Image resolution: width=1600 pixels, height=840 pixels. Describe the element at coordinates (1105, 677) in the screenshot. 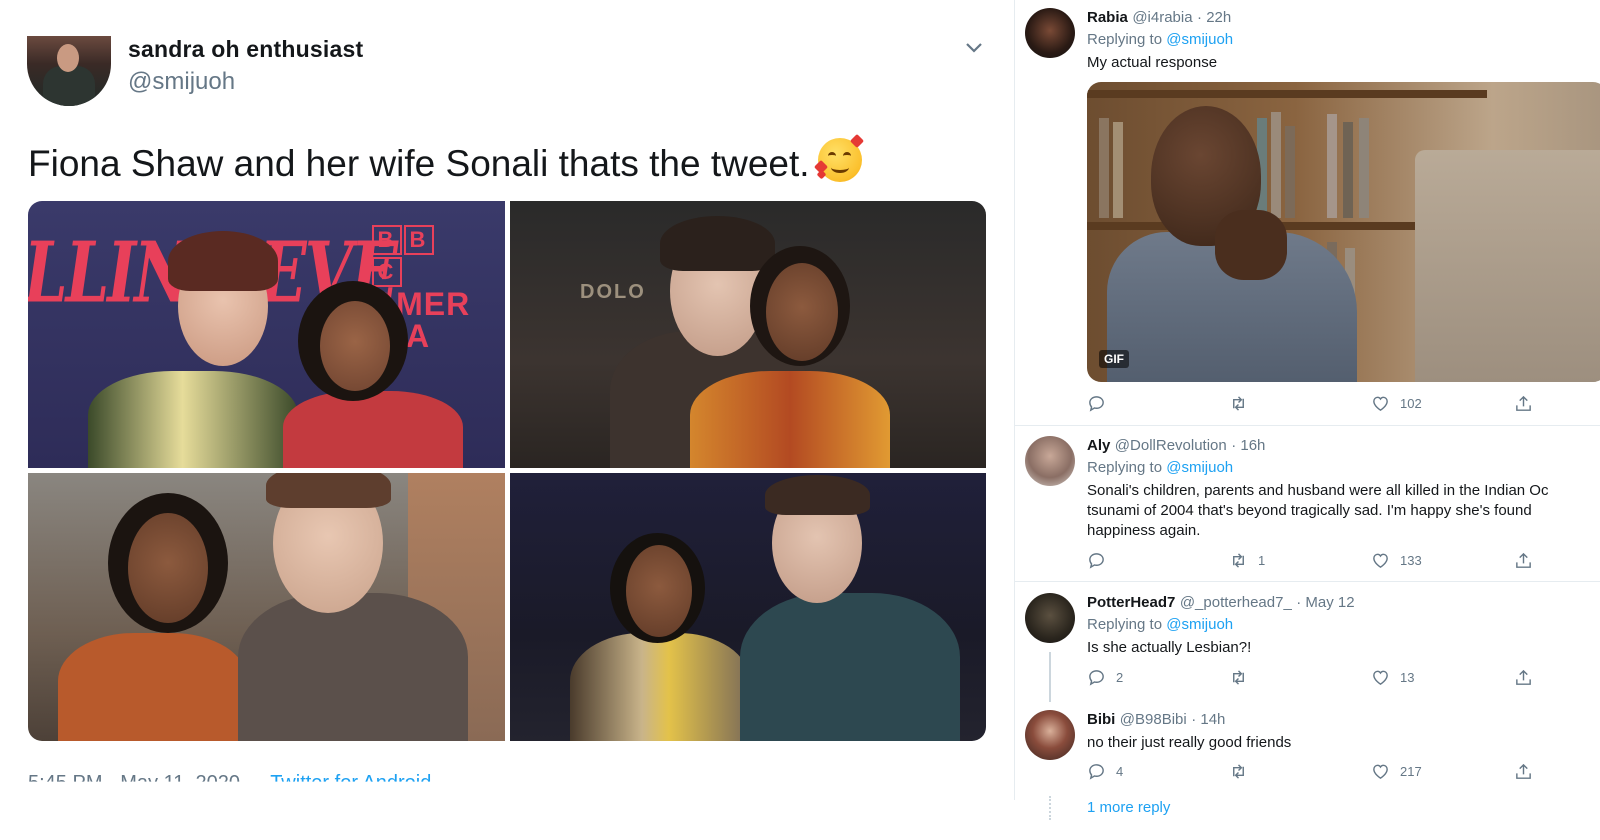

I see `reply-button: 2` at that location.